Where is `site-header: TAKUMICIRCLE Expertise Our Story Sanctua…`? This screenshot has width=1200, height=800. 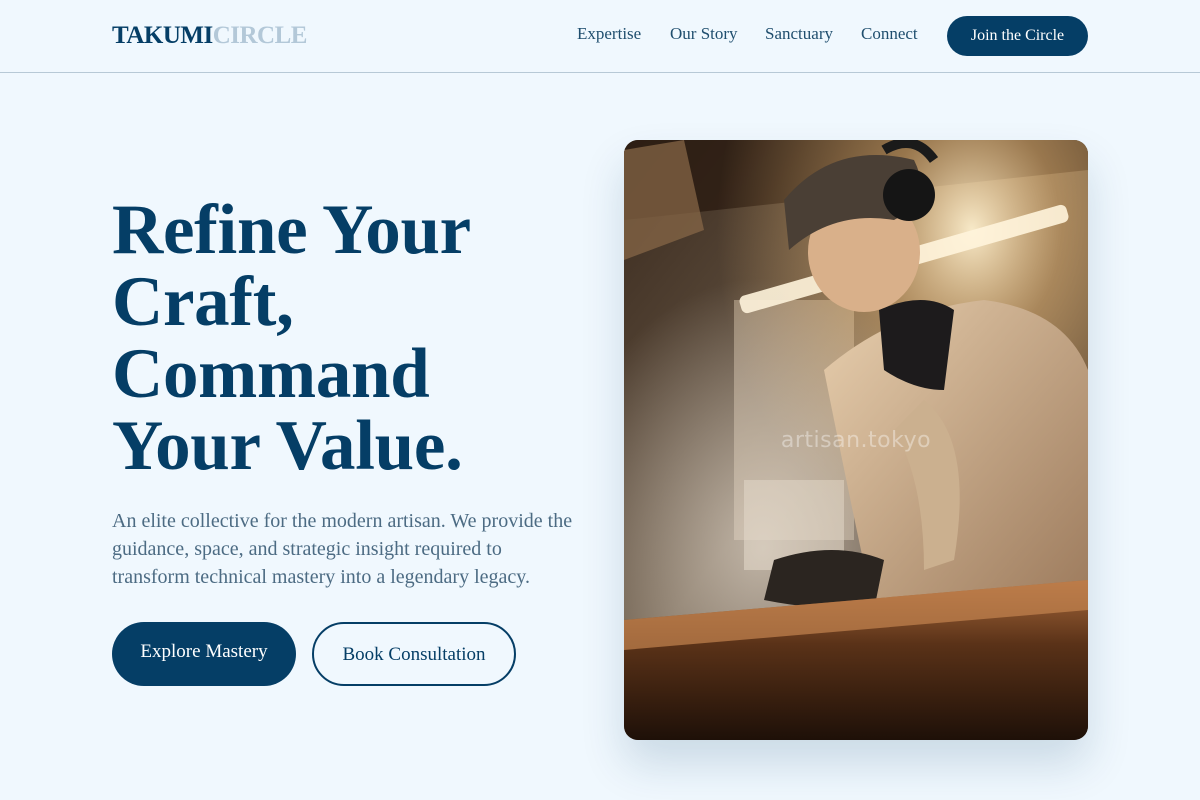
site-header: TAKUMICIRCLE Expertise Our Story Sanctua… is located at coordinates (600, 36).